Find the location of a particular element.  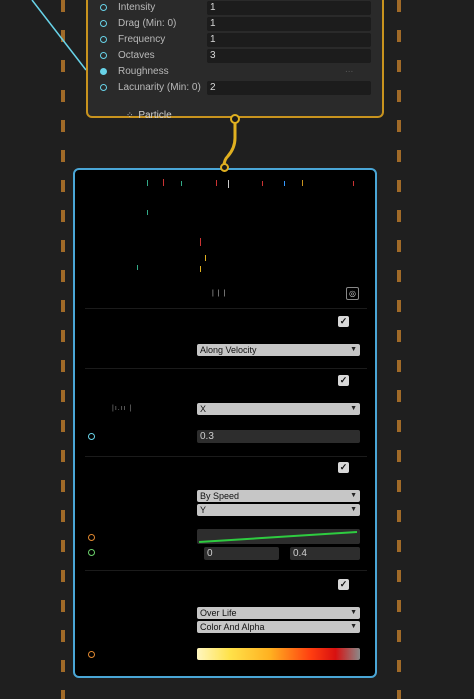

property-label: Lacunarity (Min: 0) is located at coordinates (159, 87).